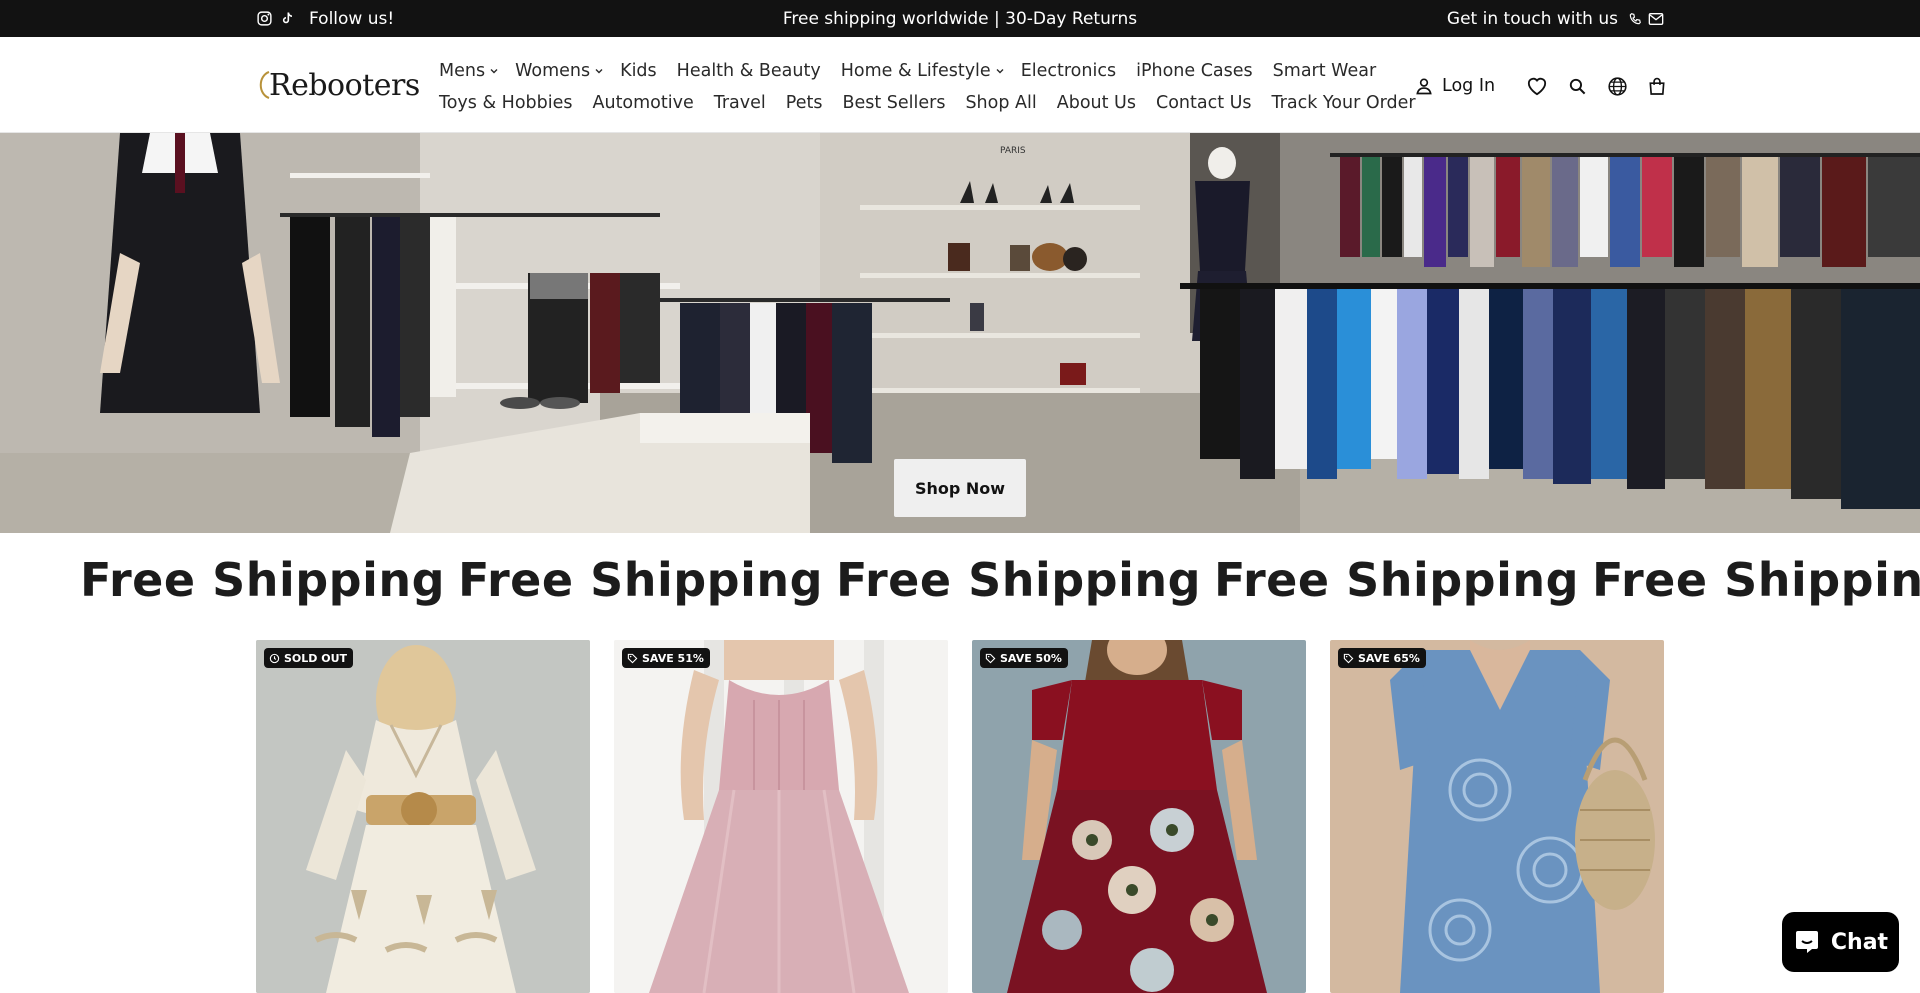 This screenshot has height=993, width=1920. What do you see at coordinates (344, 85) in the screenshot?
I see `logo-text: Rebooters` at bounding box center [344, 85].